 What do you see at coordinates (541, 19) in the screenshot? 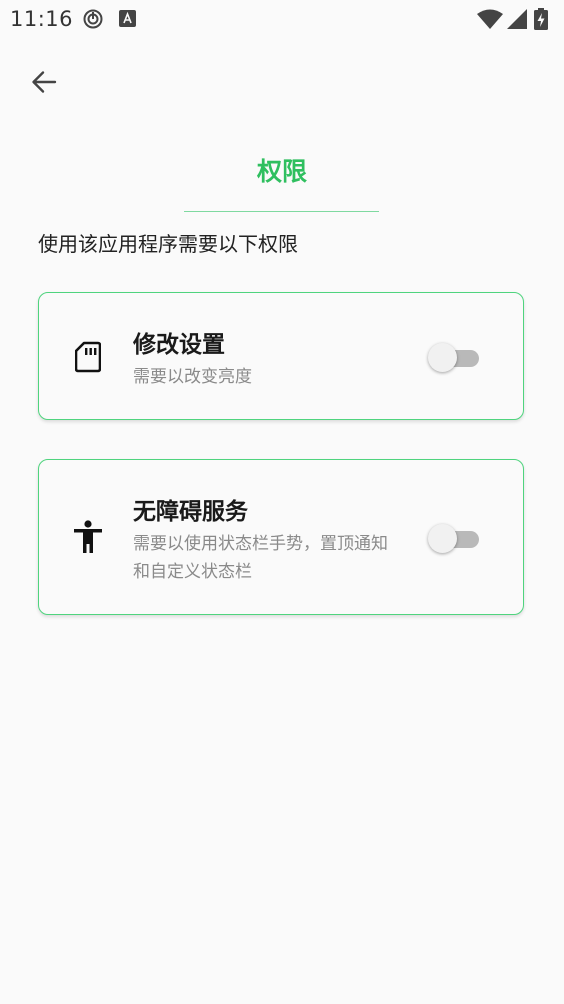
I see `battery-charging-icon` at bounding box center [541, 19].